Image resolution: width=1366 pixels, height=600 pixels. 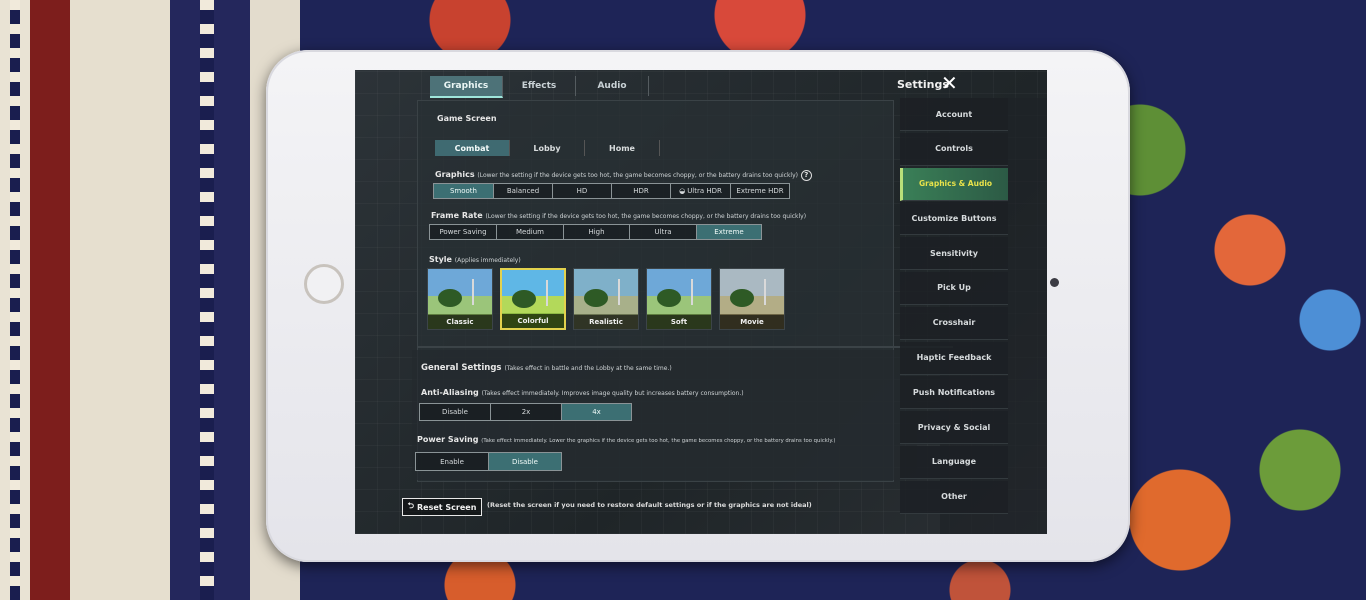 I want to click on front-camera, so click(x=1054, y=282).